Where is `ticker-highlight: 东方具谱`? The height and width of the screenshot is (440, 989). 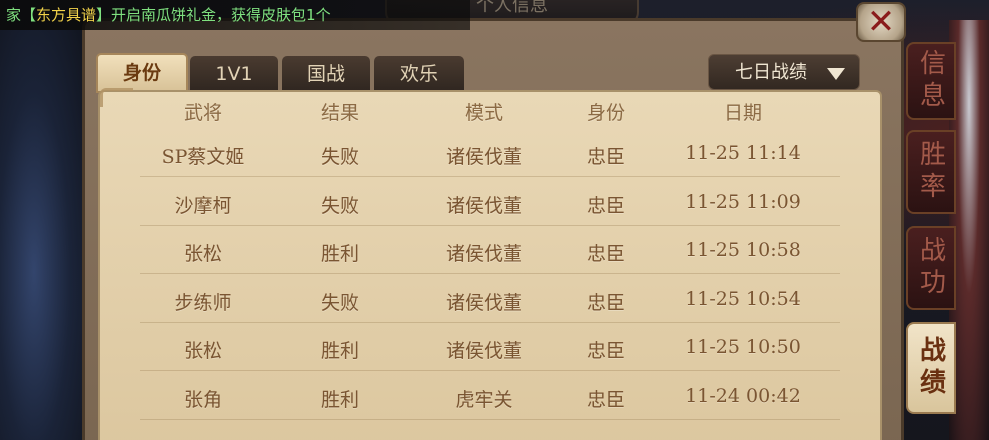
ticker-highlight: 东方具谱 is located at coordinates (66, 15).